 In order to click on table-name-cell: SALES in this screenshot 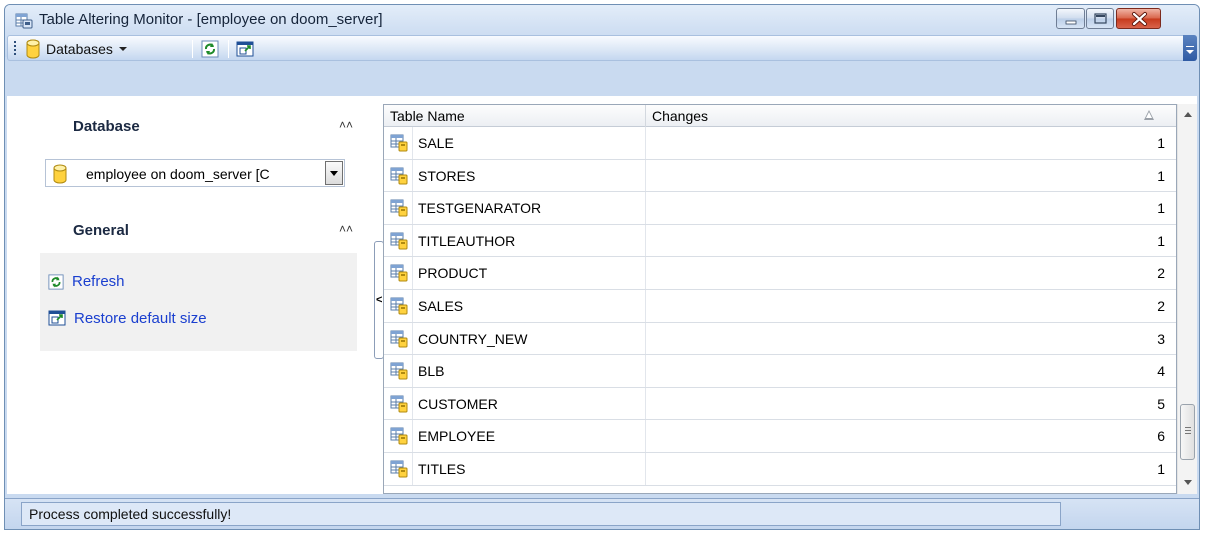, I will do `click(441, 305)`.